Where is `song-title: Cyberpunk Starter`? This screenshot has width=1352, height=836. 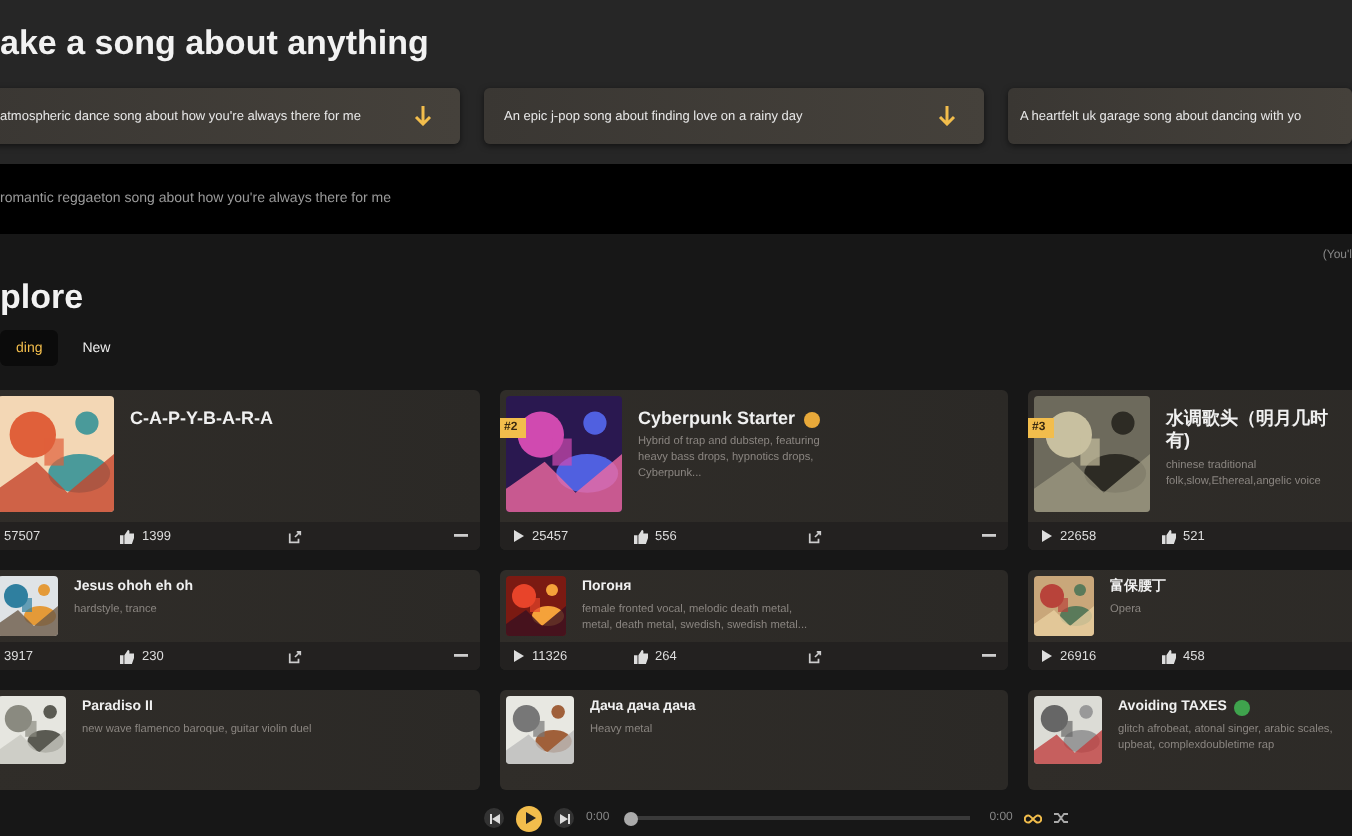 song-title: Cyberpunk Starter is located at coordinates (717, 419).